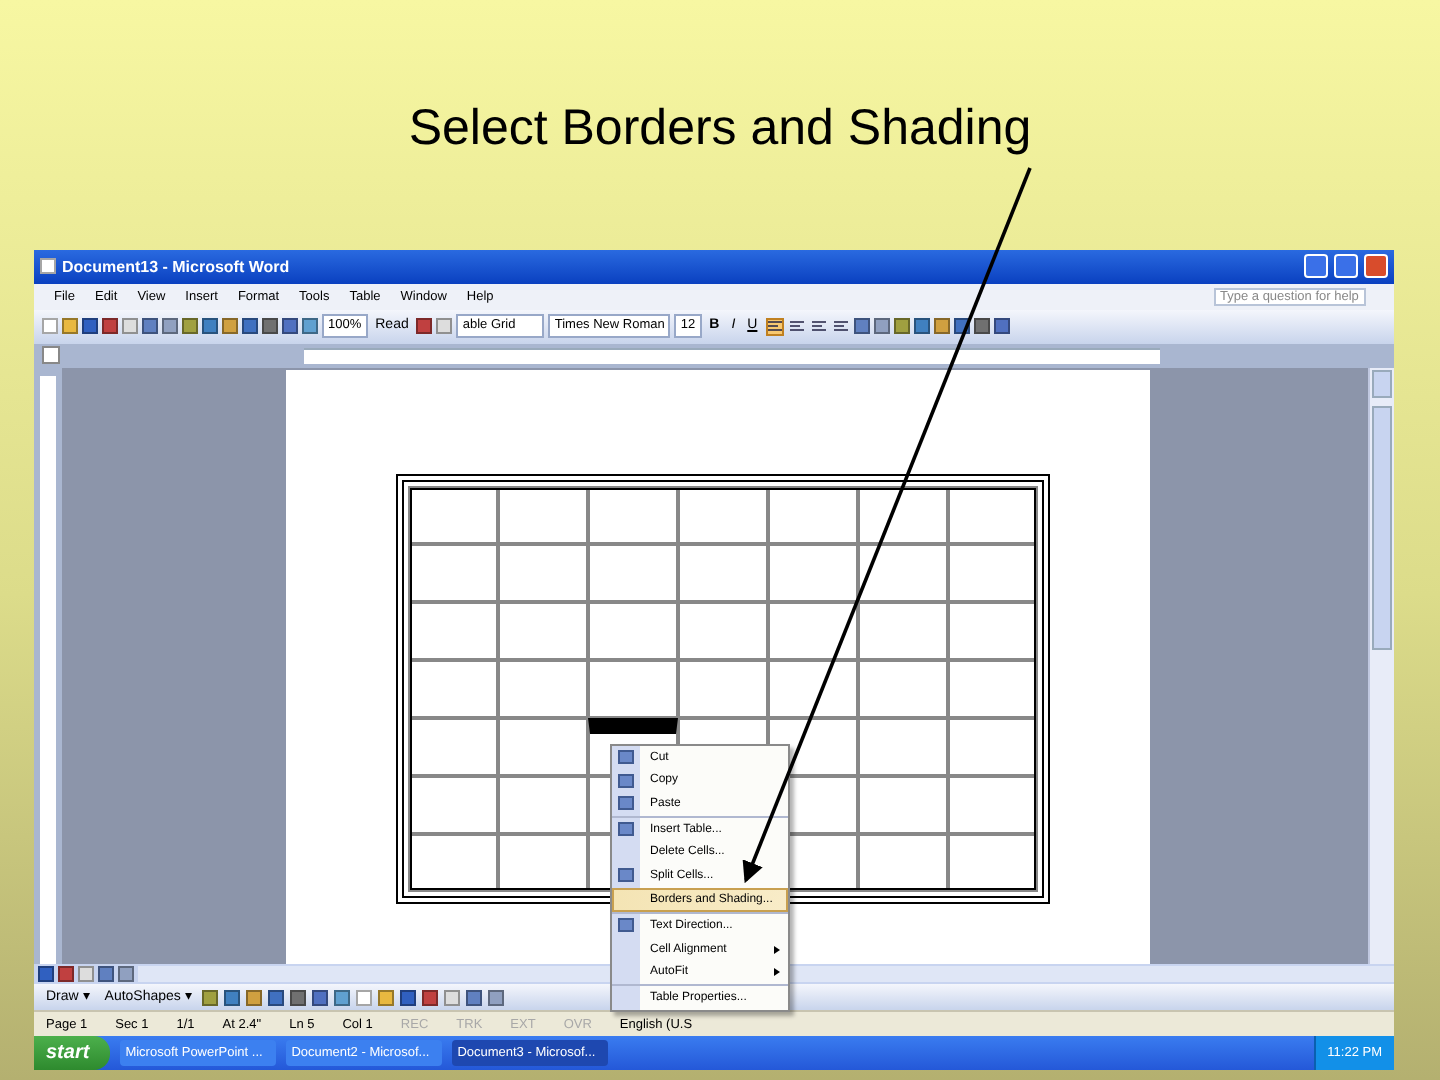 Image resolution: width=1440 pixels, height=1080 pixels. What do you see at coordinates (720, 129) in the screenshot?
I see `slide-title: Select Borders and Shading` at bounding box center [720, 129].